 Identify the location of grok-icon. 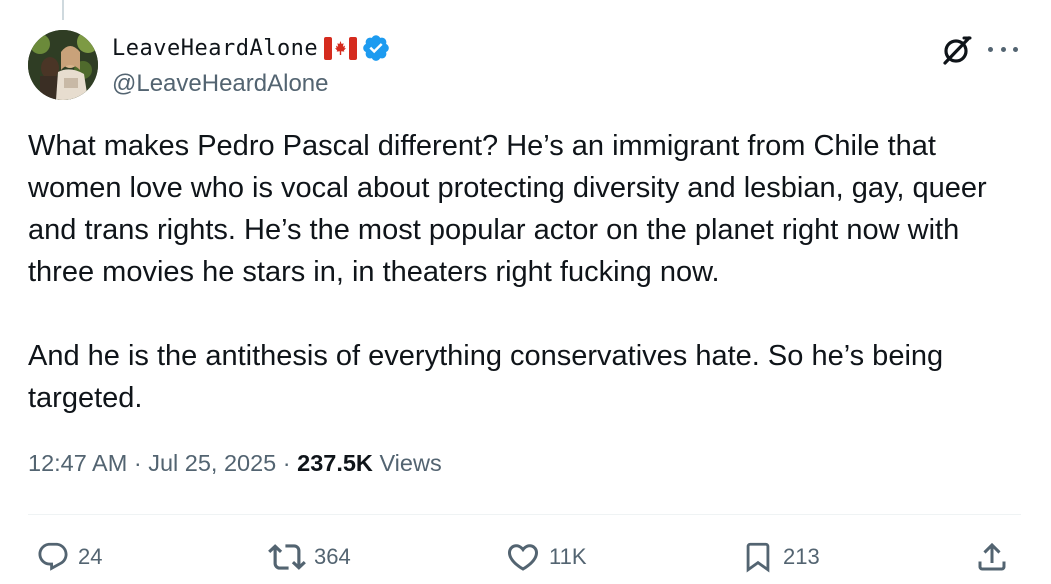
(957, 50).